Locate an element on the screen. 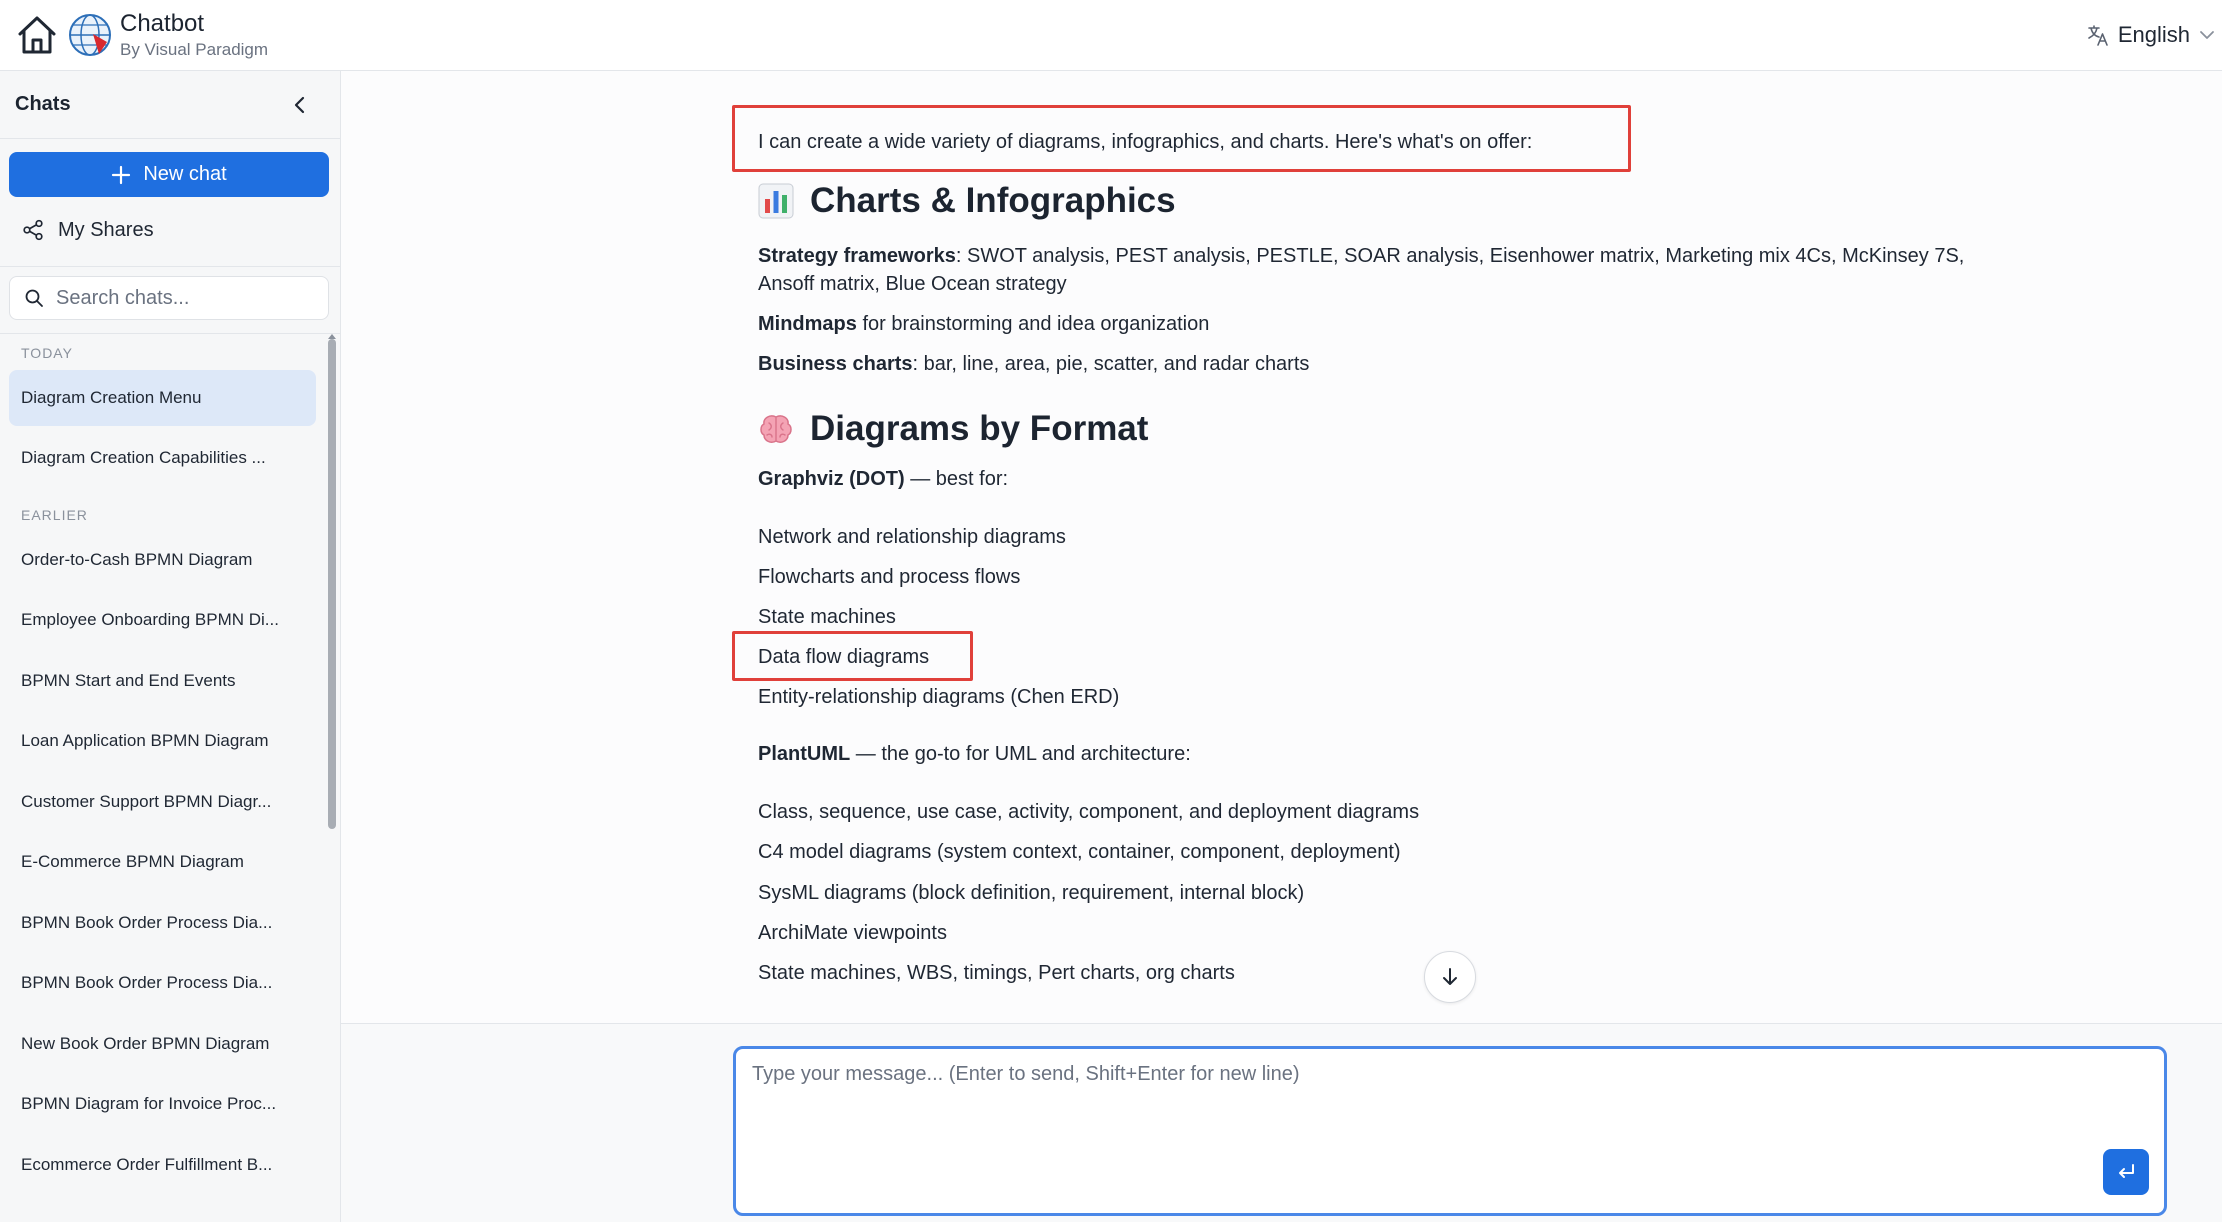 This screenshot has width=2222, height=1222. translate-icon is located at coordinates (2098, 35).